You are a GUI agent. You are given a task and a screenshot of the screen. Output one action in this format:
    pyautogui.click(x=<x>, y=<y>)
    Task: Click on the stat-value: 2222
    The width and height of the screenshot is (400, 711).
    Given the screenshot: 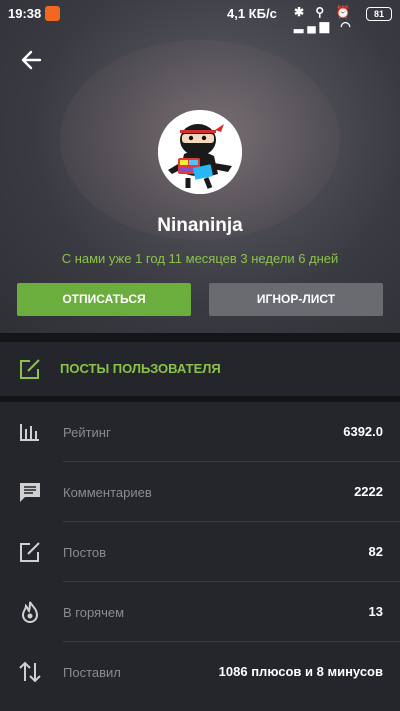 What is the action you would take?
    pyautogui.click(x=368, y=491)
    